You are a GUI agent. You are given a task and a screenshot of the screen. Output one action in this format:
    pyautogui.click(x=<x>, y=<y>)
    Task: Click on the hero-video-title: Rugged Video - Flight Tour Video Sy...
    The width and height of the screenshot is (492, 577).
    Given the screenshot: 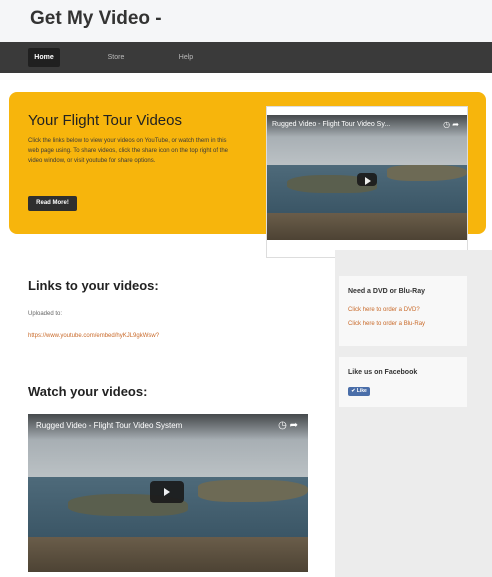 What is the action you would take?
    pyautogui.click(x=331, y=124)
    